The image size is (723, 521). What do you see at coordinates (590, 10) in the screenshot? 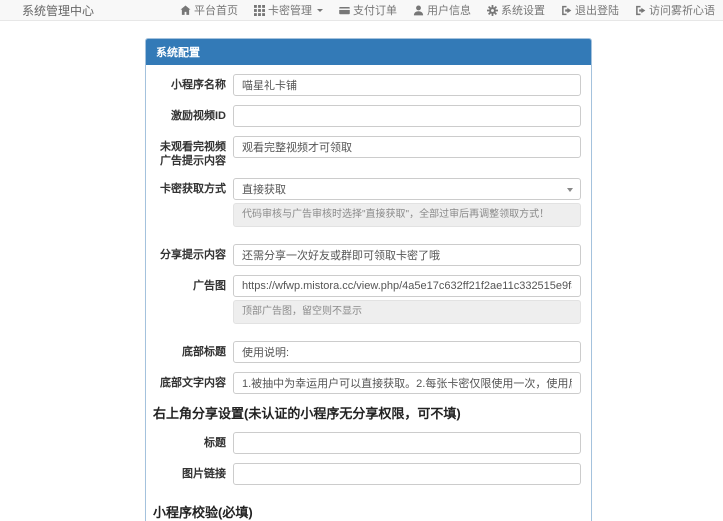
I see `nav-item-logout: 退出登陆` at bounding box center [590, 10].